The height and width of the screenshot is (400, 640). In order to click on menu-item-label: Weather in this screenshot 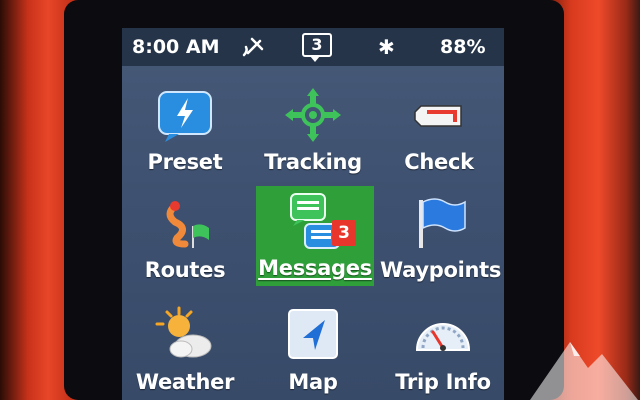, I will do `click(185, 382)`.